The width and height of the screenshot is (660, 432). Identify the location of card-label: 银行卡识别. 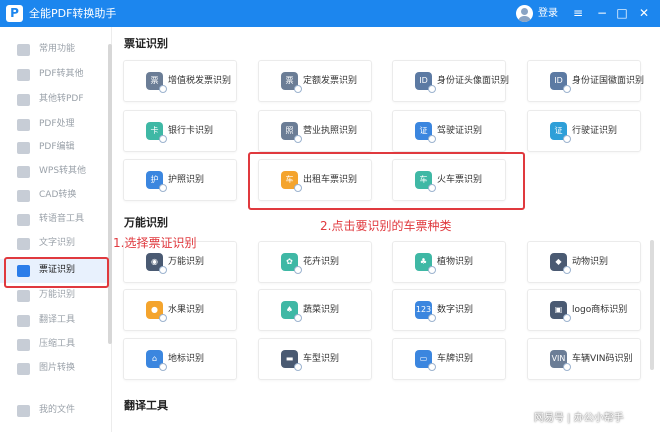
(191, 131).